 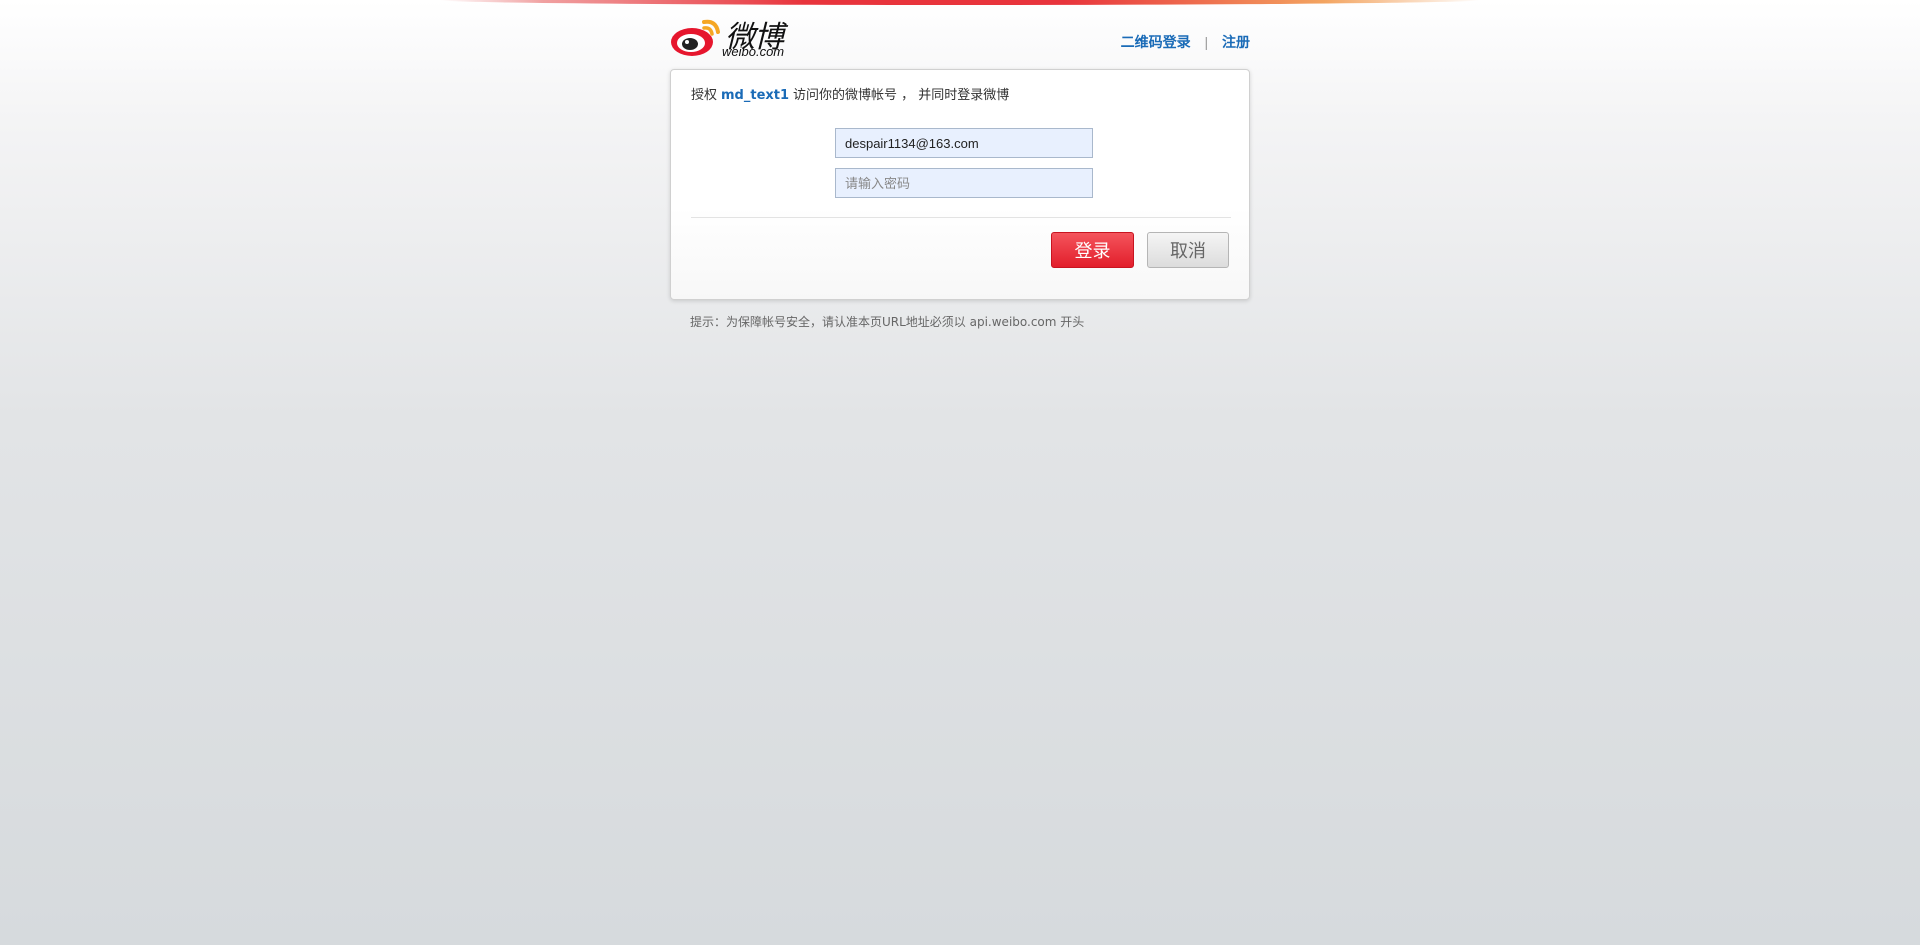 I want to click on auth-prefix: 授权, so click(x=704, y=95).